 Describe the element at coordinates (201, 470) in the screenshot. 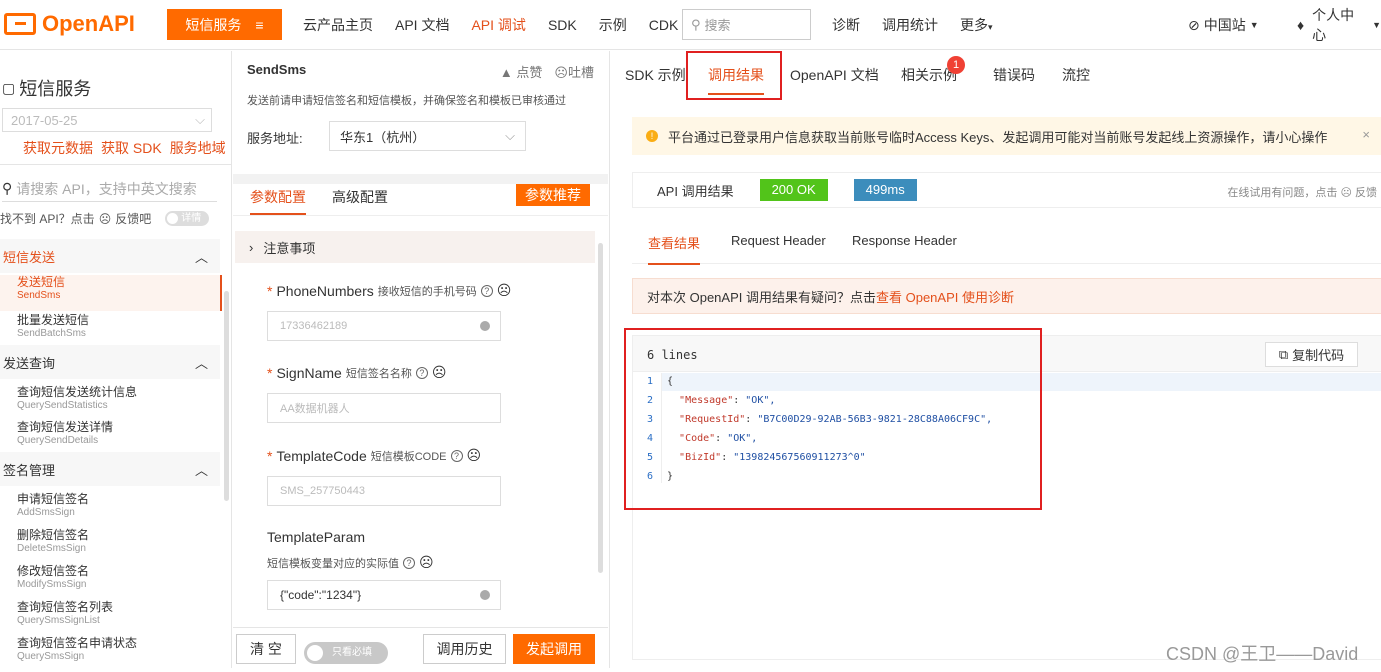

I see `chevron-up-icon: ︿` at that location.